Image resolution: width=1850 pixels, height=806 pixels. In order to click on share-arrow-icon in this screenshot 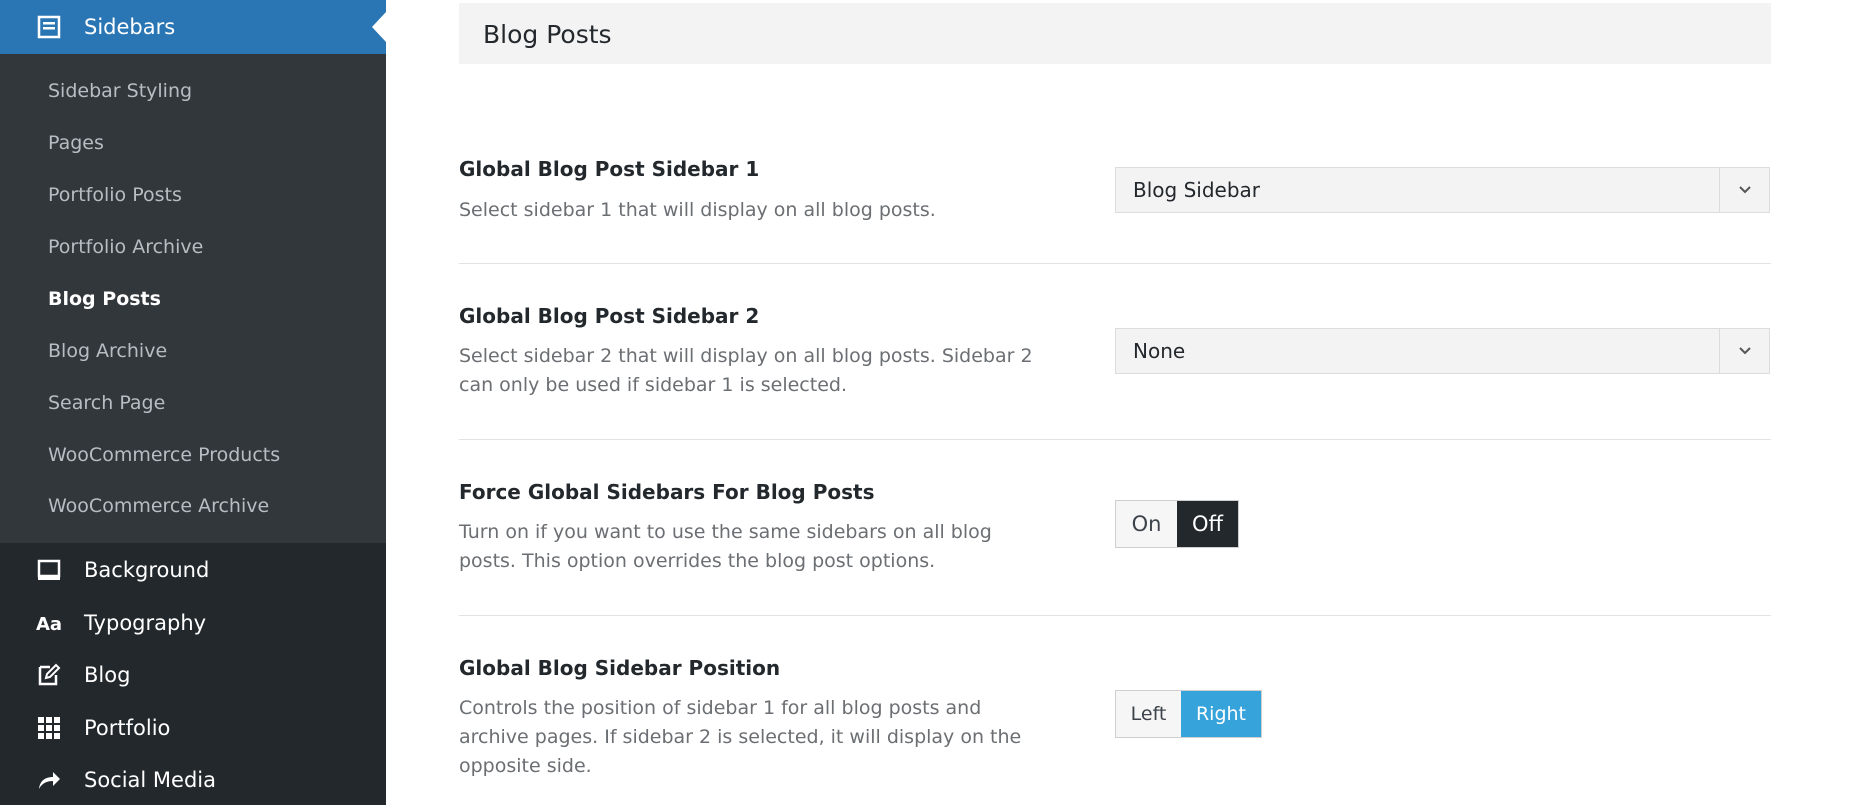, I will do `click(49, 780)`.